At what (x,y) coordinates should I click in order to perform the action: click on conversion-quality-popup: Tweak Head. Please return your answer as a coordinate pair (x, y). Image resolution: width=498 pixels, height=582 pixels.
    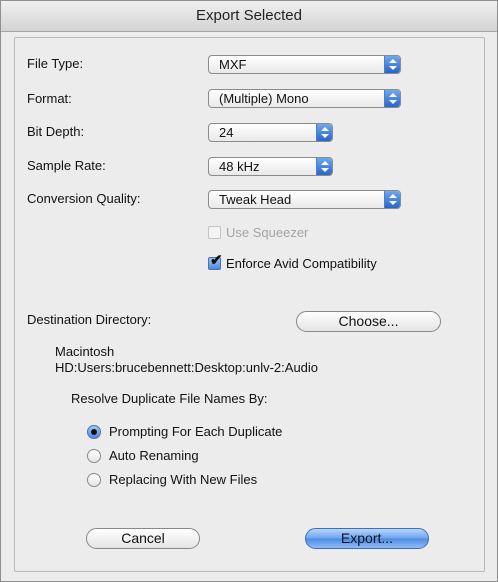
    Looking at the image, I should click on (304, 199).